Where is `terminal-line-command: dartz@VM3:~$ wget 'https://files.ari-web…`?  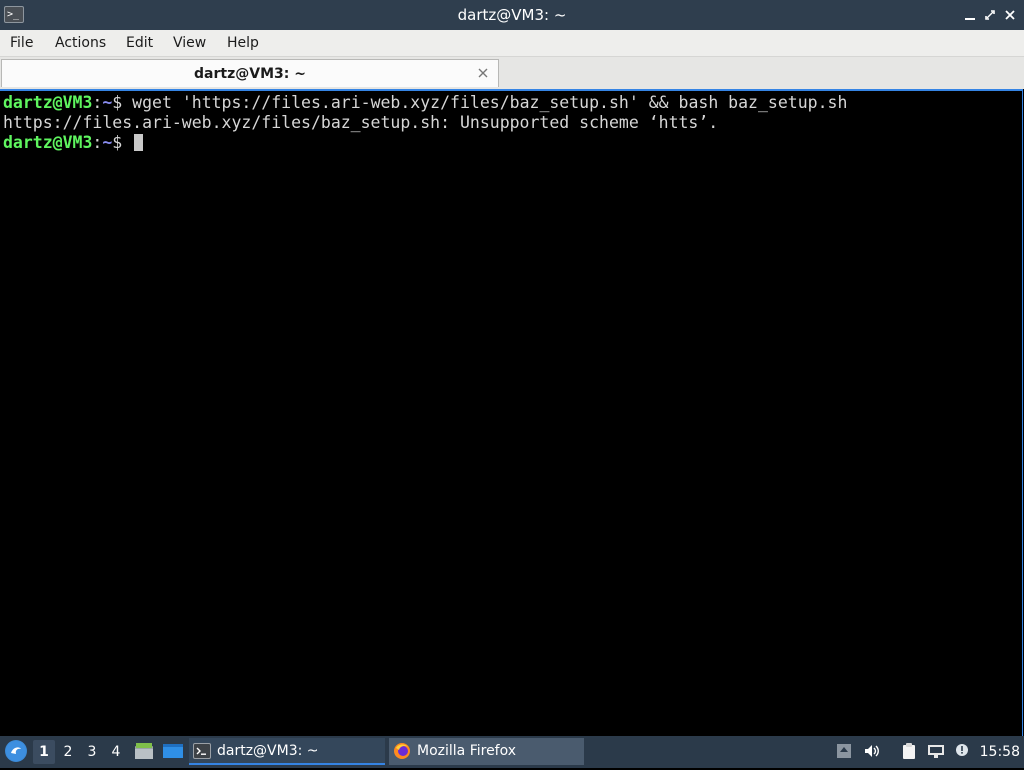
terminal-line-command: dartz@VM3:~$ wget 'https://files.ari-web… is located at coordinates (425, 103).